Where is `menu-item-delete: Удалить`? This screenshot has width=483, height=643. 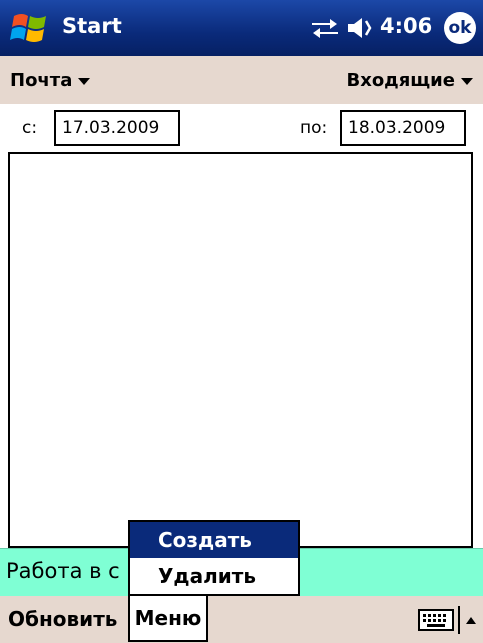 menu-item-delete: Удалить is located at coordinates (214, 576).